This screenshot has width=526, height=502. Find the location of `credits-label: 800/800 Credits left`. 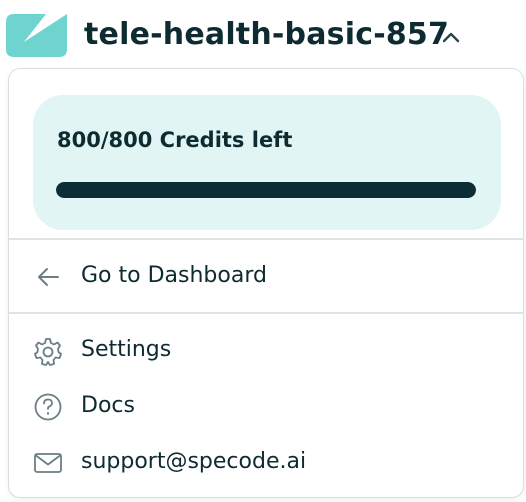

credits-label: 800/800 Credits left is located at coordinates (175, 140).